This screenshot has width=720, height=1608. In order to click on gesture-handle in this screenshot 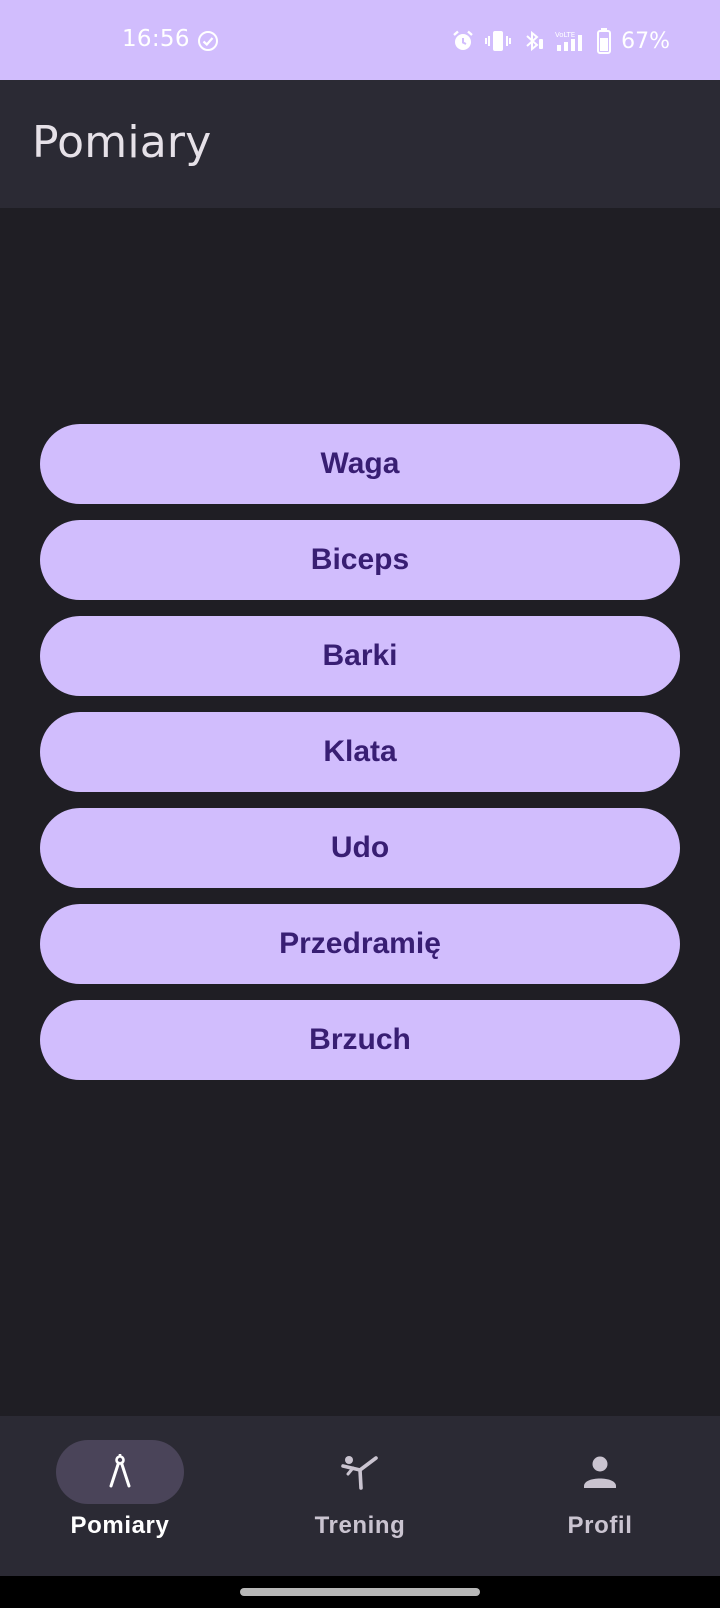, I will do `click(360, 1592)`.